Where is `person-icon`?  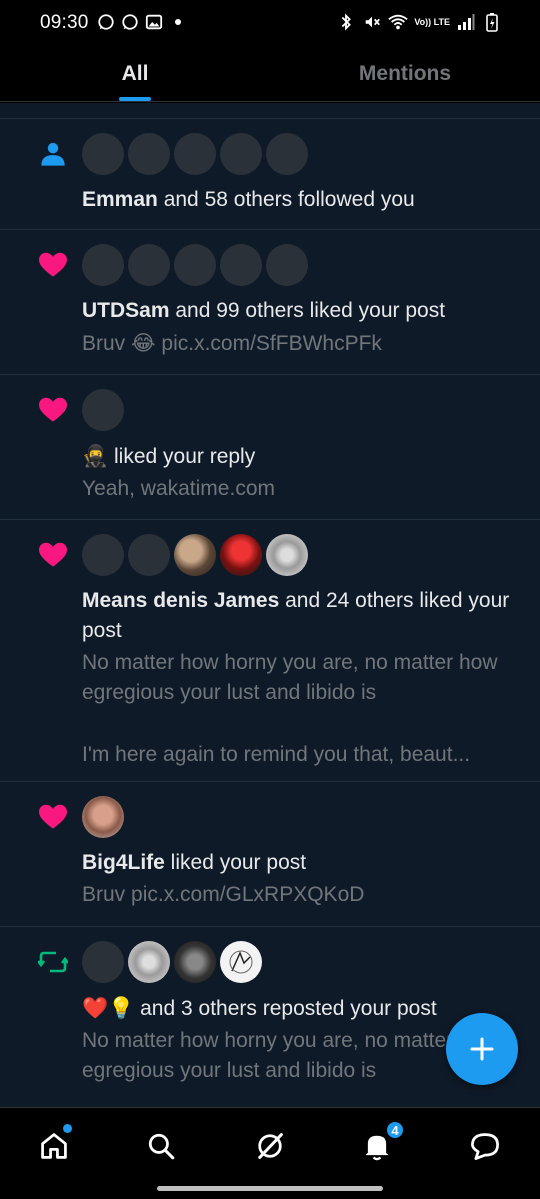 person-icon is located at coordinates (53, 154).